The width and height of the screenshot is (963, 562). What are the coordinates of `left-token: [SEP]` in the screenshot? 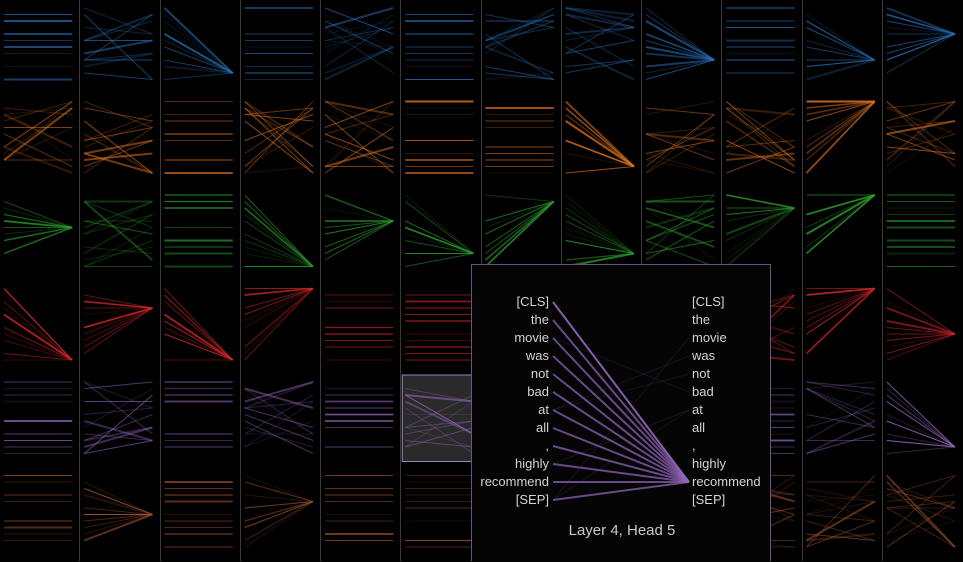 It's located at (532, 500).